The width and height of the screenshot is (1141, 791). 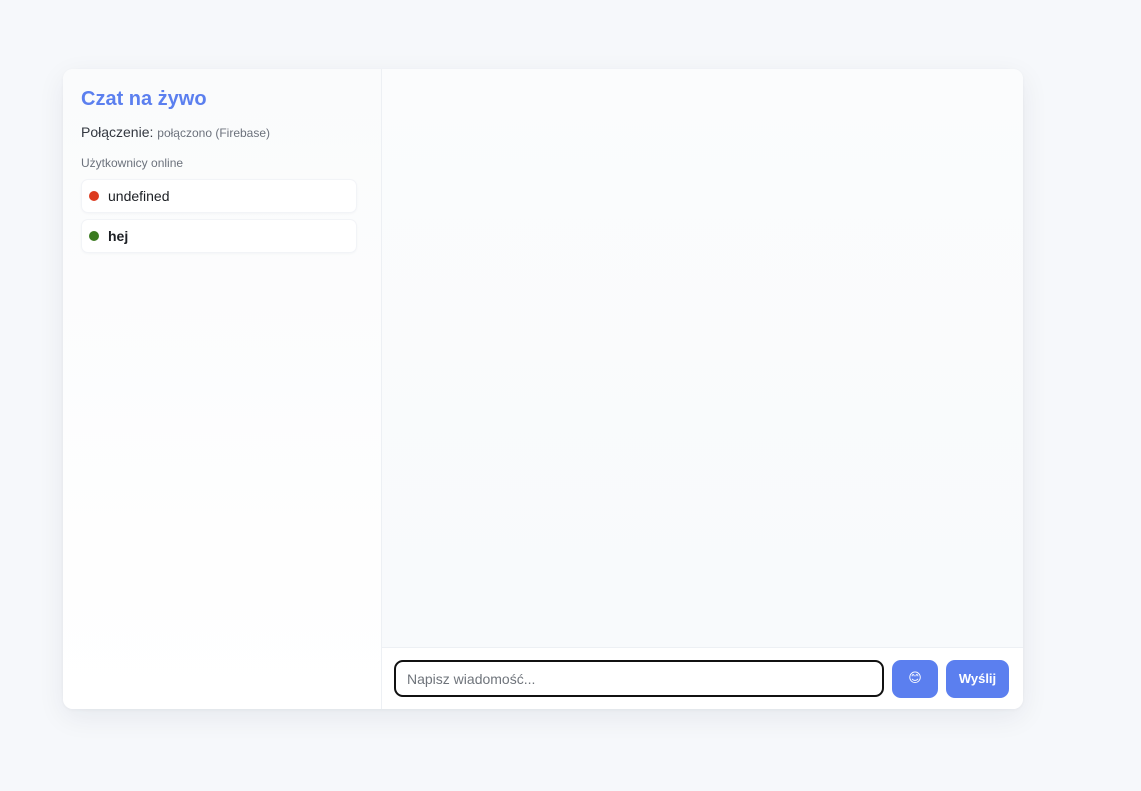 I want to click on connection-info: Połączenie: połączono (Firebase), so click(x=219, y=132).